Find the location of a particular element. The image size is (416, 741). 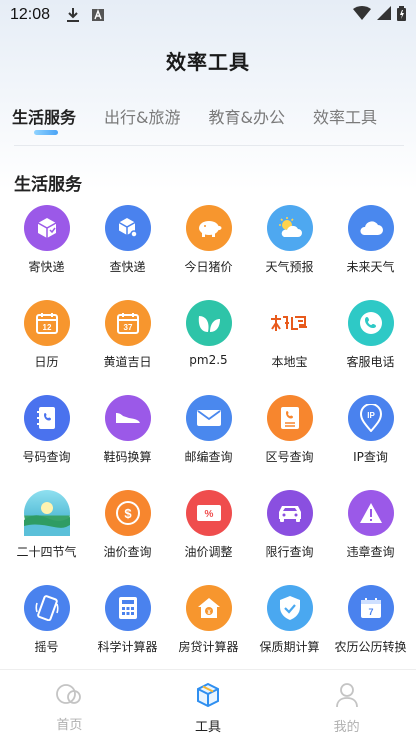

tool-lottery: 摇号 is located at coordinates (46, 632).